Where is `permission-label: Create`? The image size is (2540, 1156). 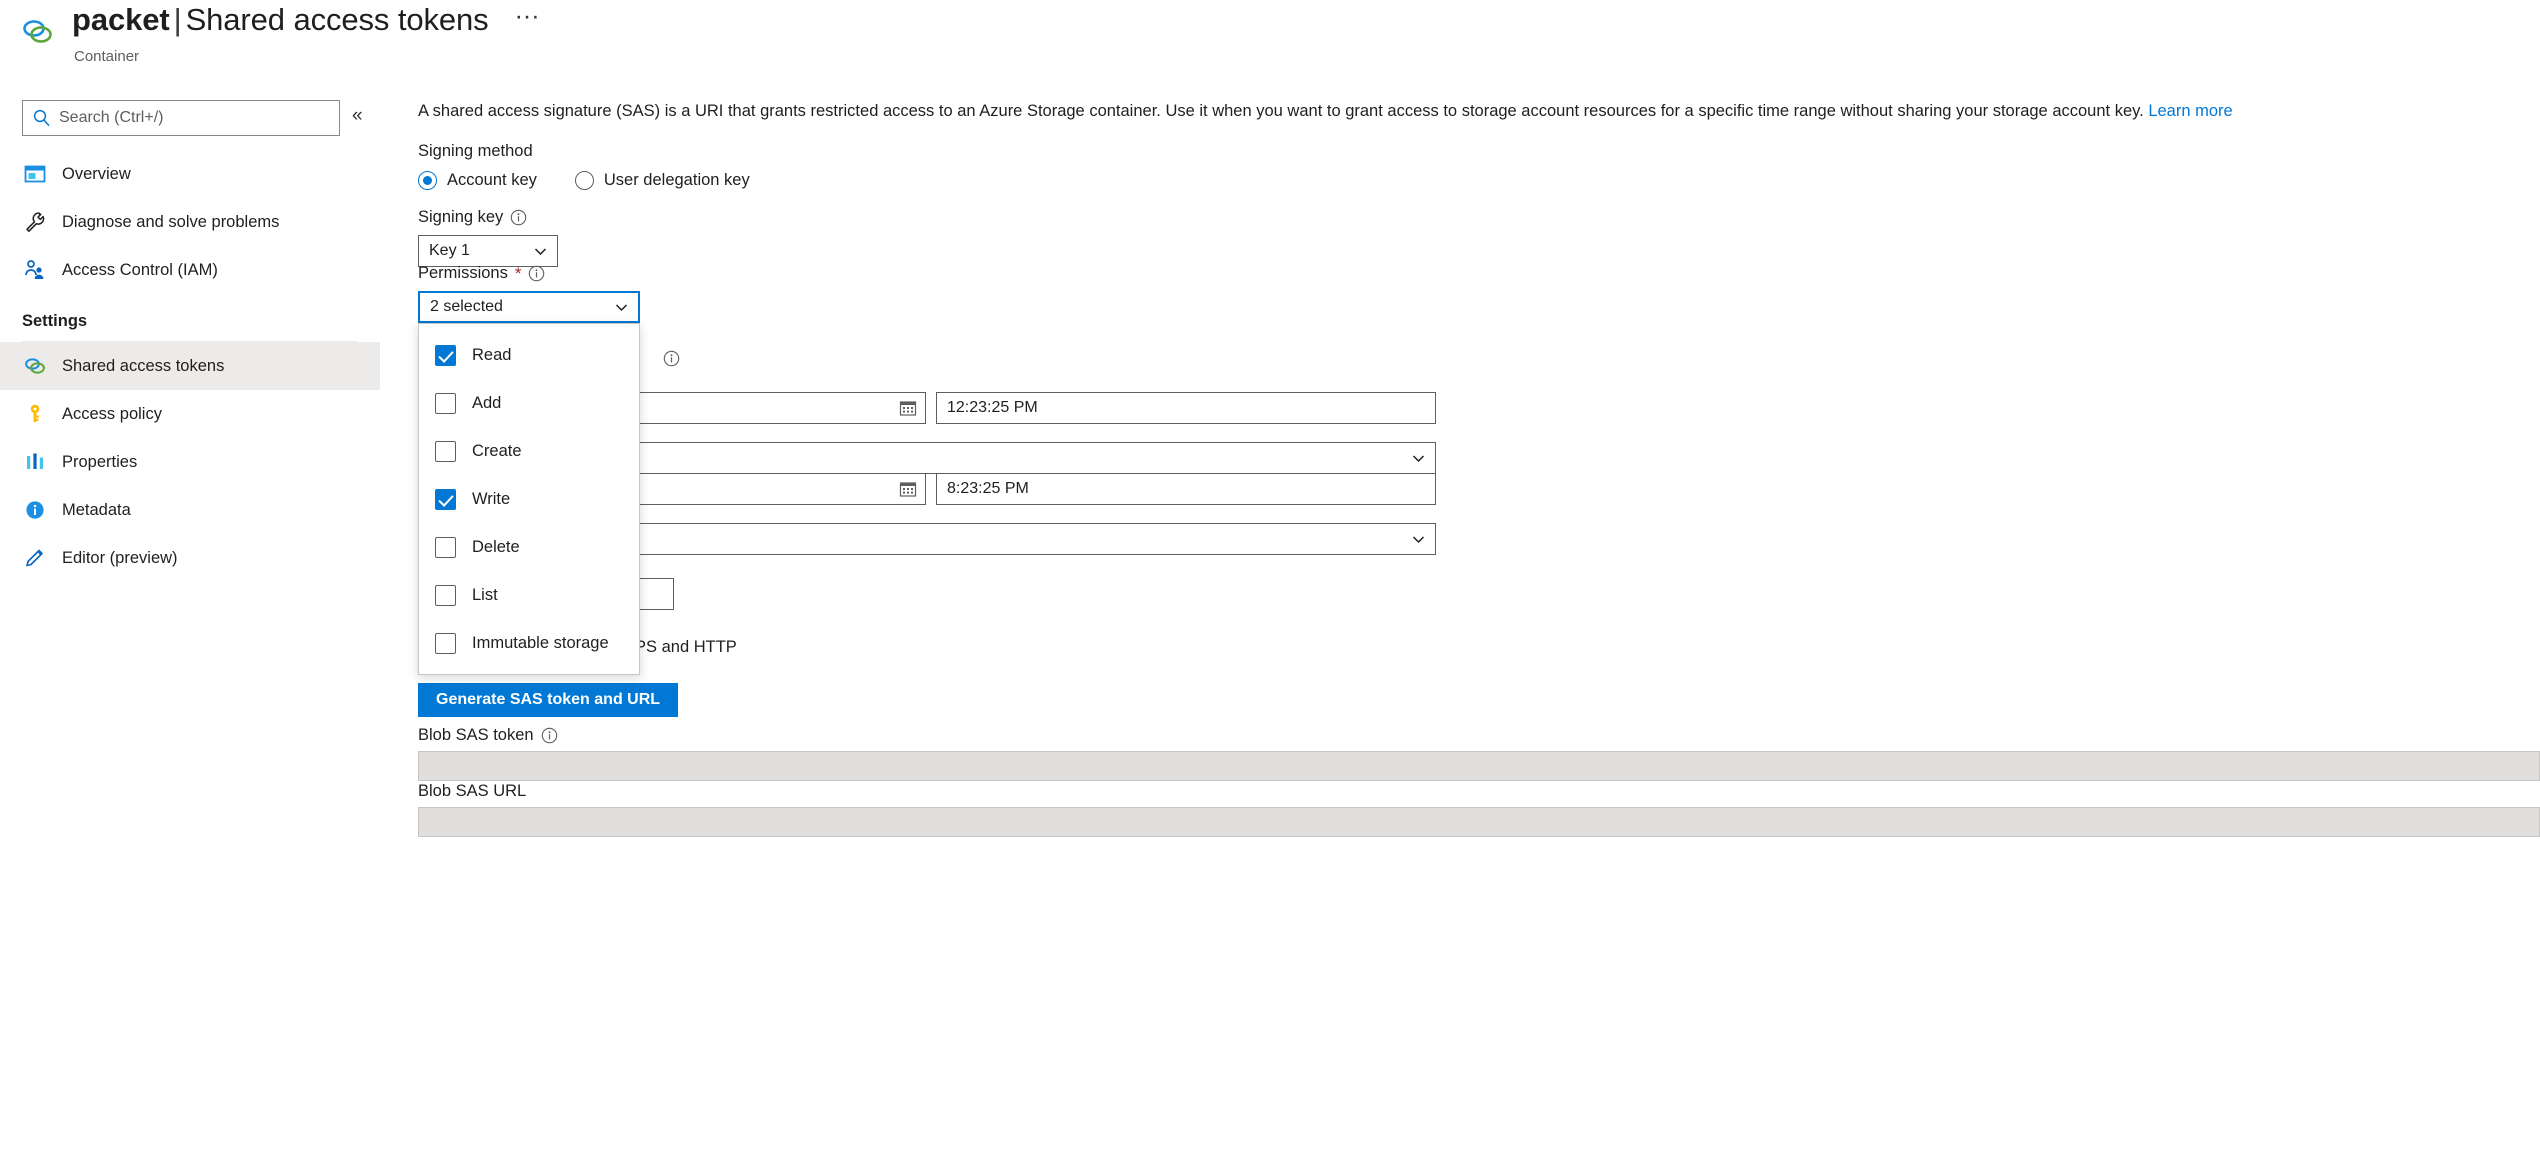
permission-label: Create is located at coordinates (497, 450).